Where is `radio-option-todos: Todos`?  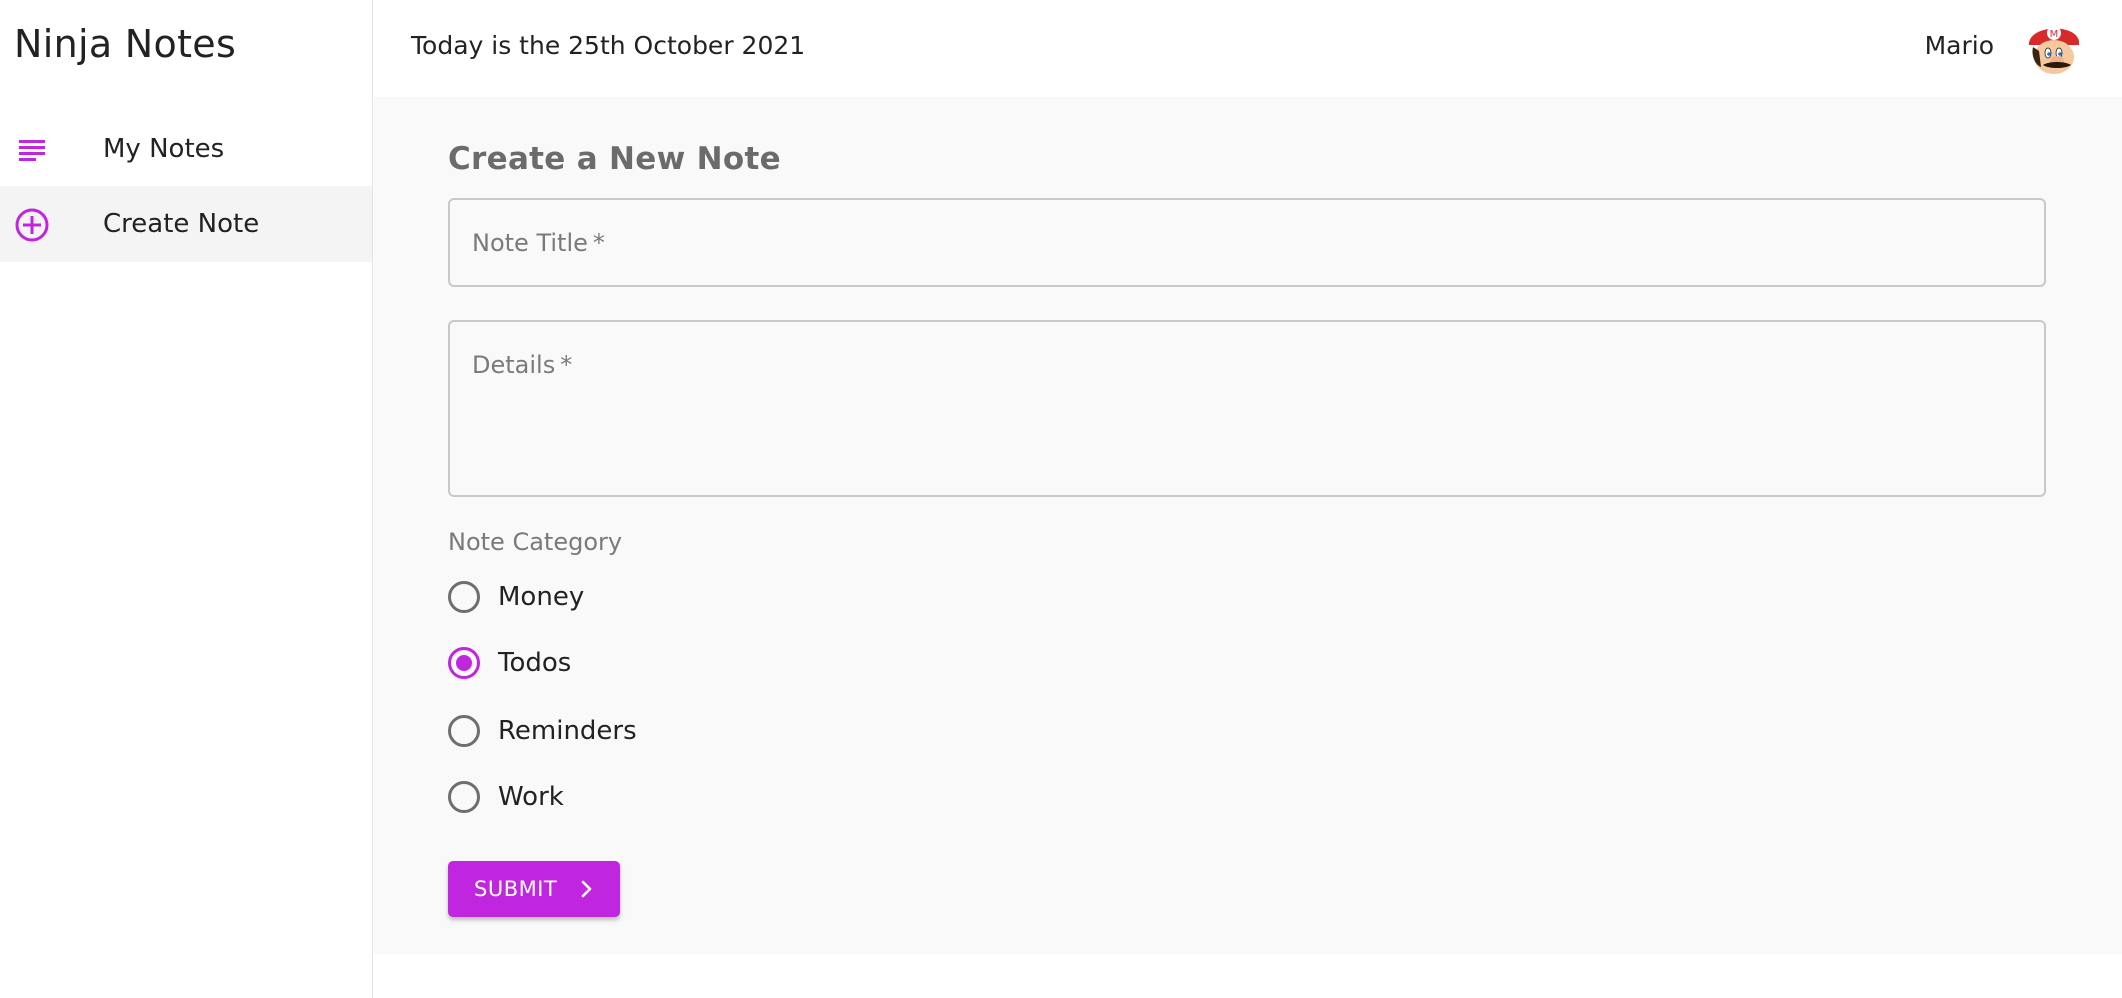 radio-option-todos: Todos is located at coordinates (509, 663).